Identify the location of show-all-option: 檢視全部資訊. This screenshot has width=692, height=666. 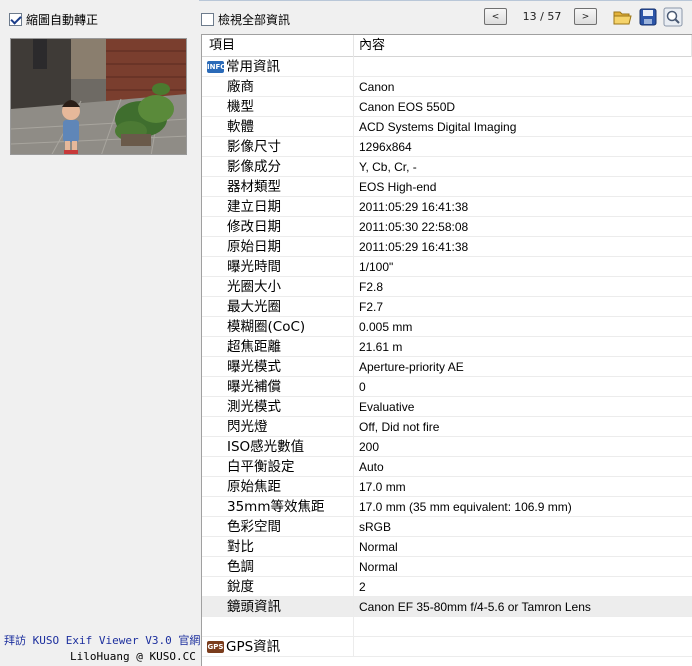
(245, 19).